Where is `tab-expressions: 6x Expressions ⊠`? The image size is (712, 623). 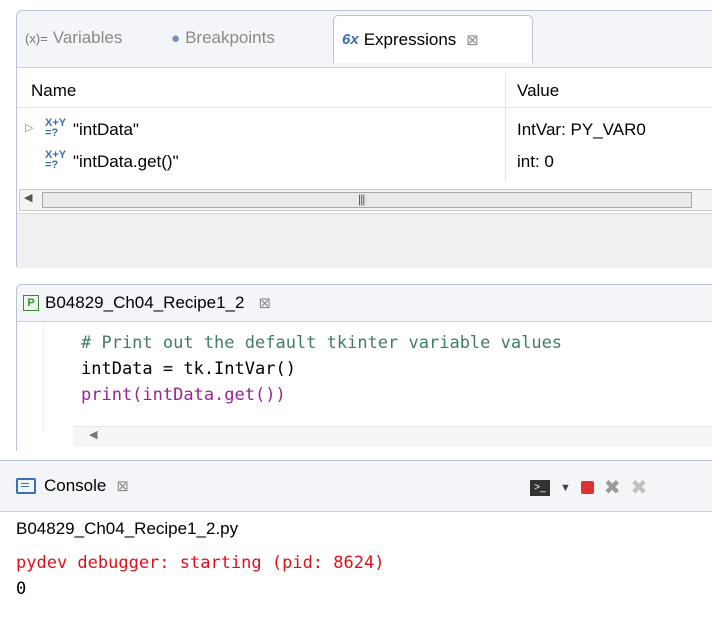 tab-expressions: 6x Expressions ⊠ is located at coordinates (433, 39).